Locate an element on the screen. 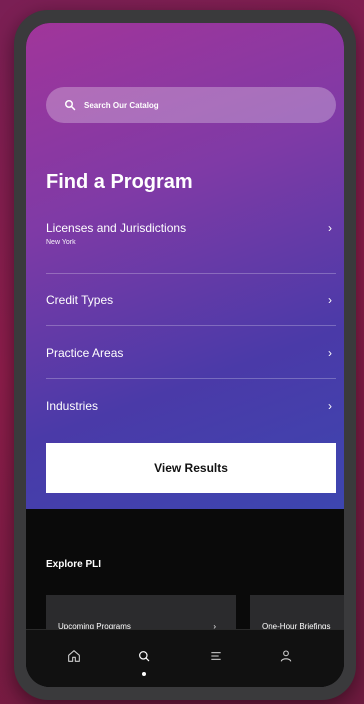 The height and width of the screenshot is (704, 364). page-title: Find a Program is located at coordinates (119, 182).